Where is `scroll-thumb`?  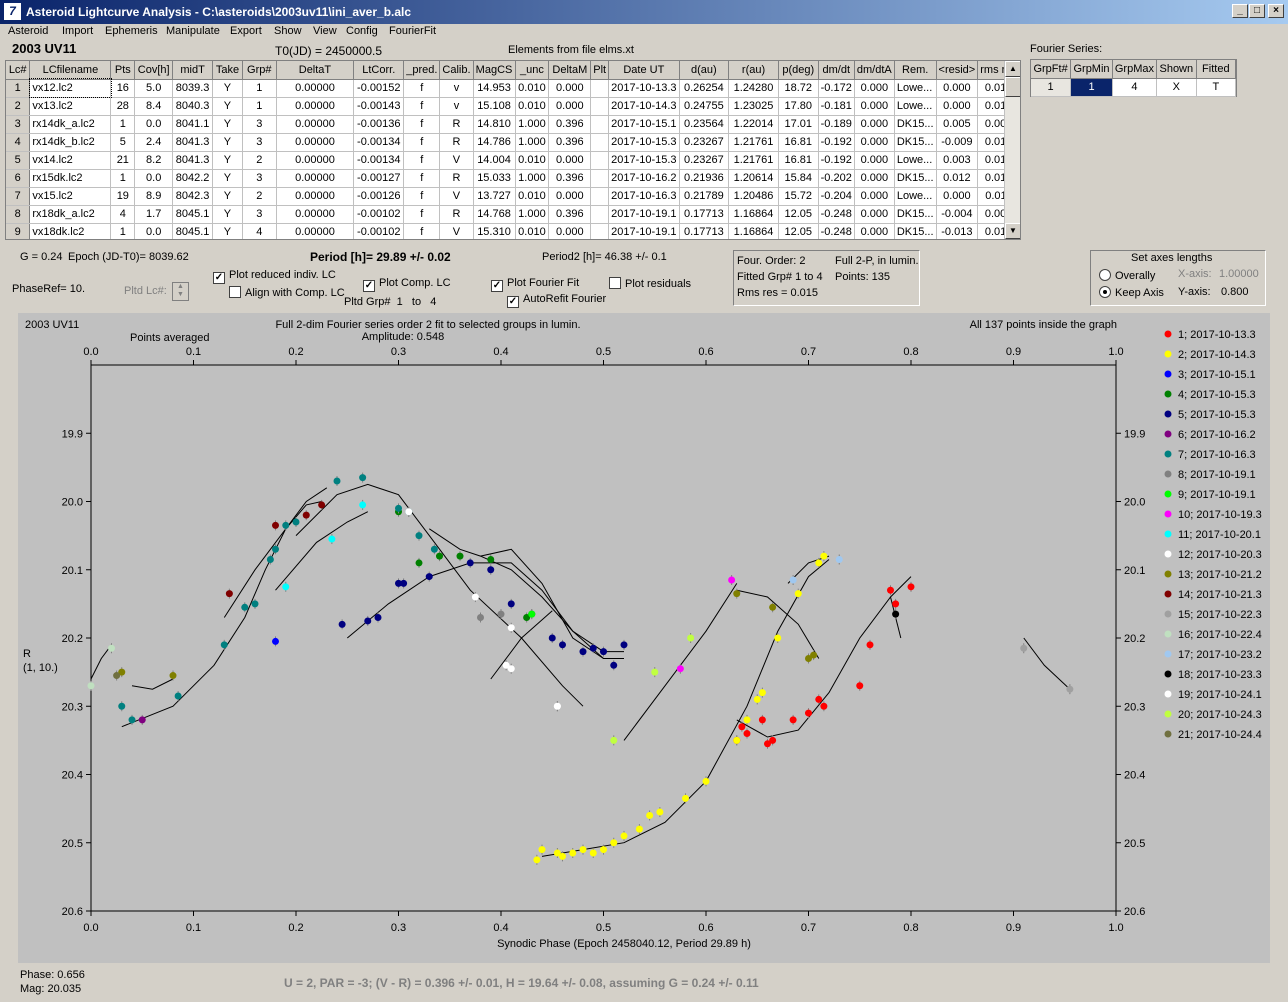
scroll-thumb is located at coordinates (1012, 87).